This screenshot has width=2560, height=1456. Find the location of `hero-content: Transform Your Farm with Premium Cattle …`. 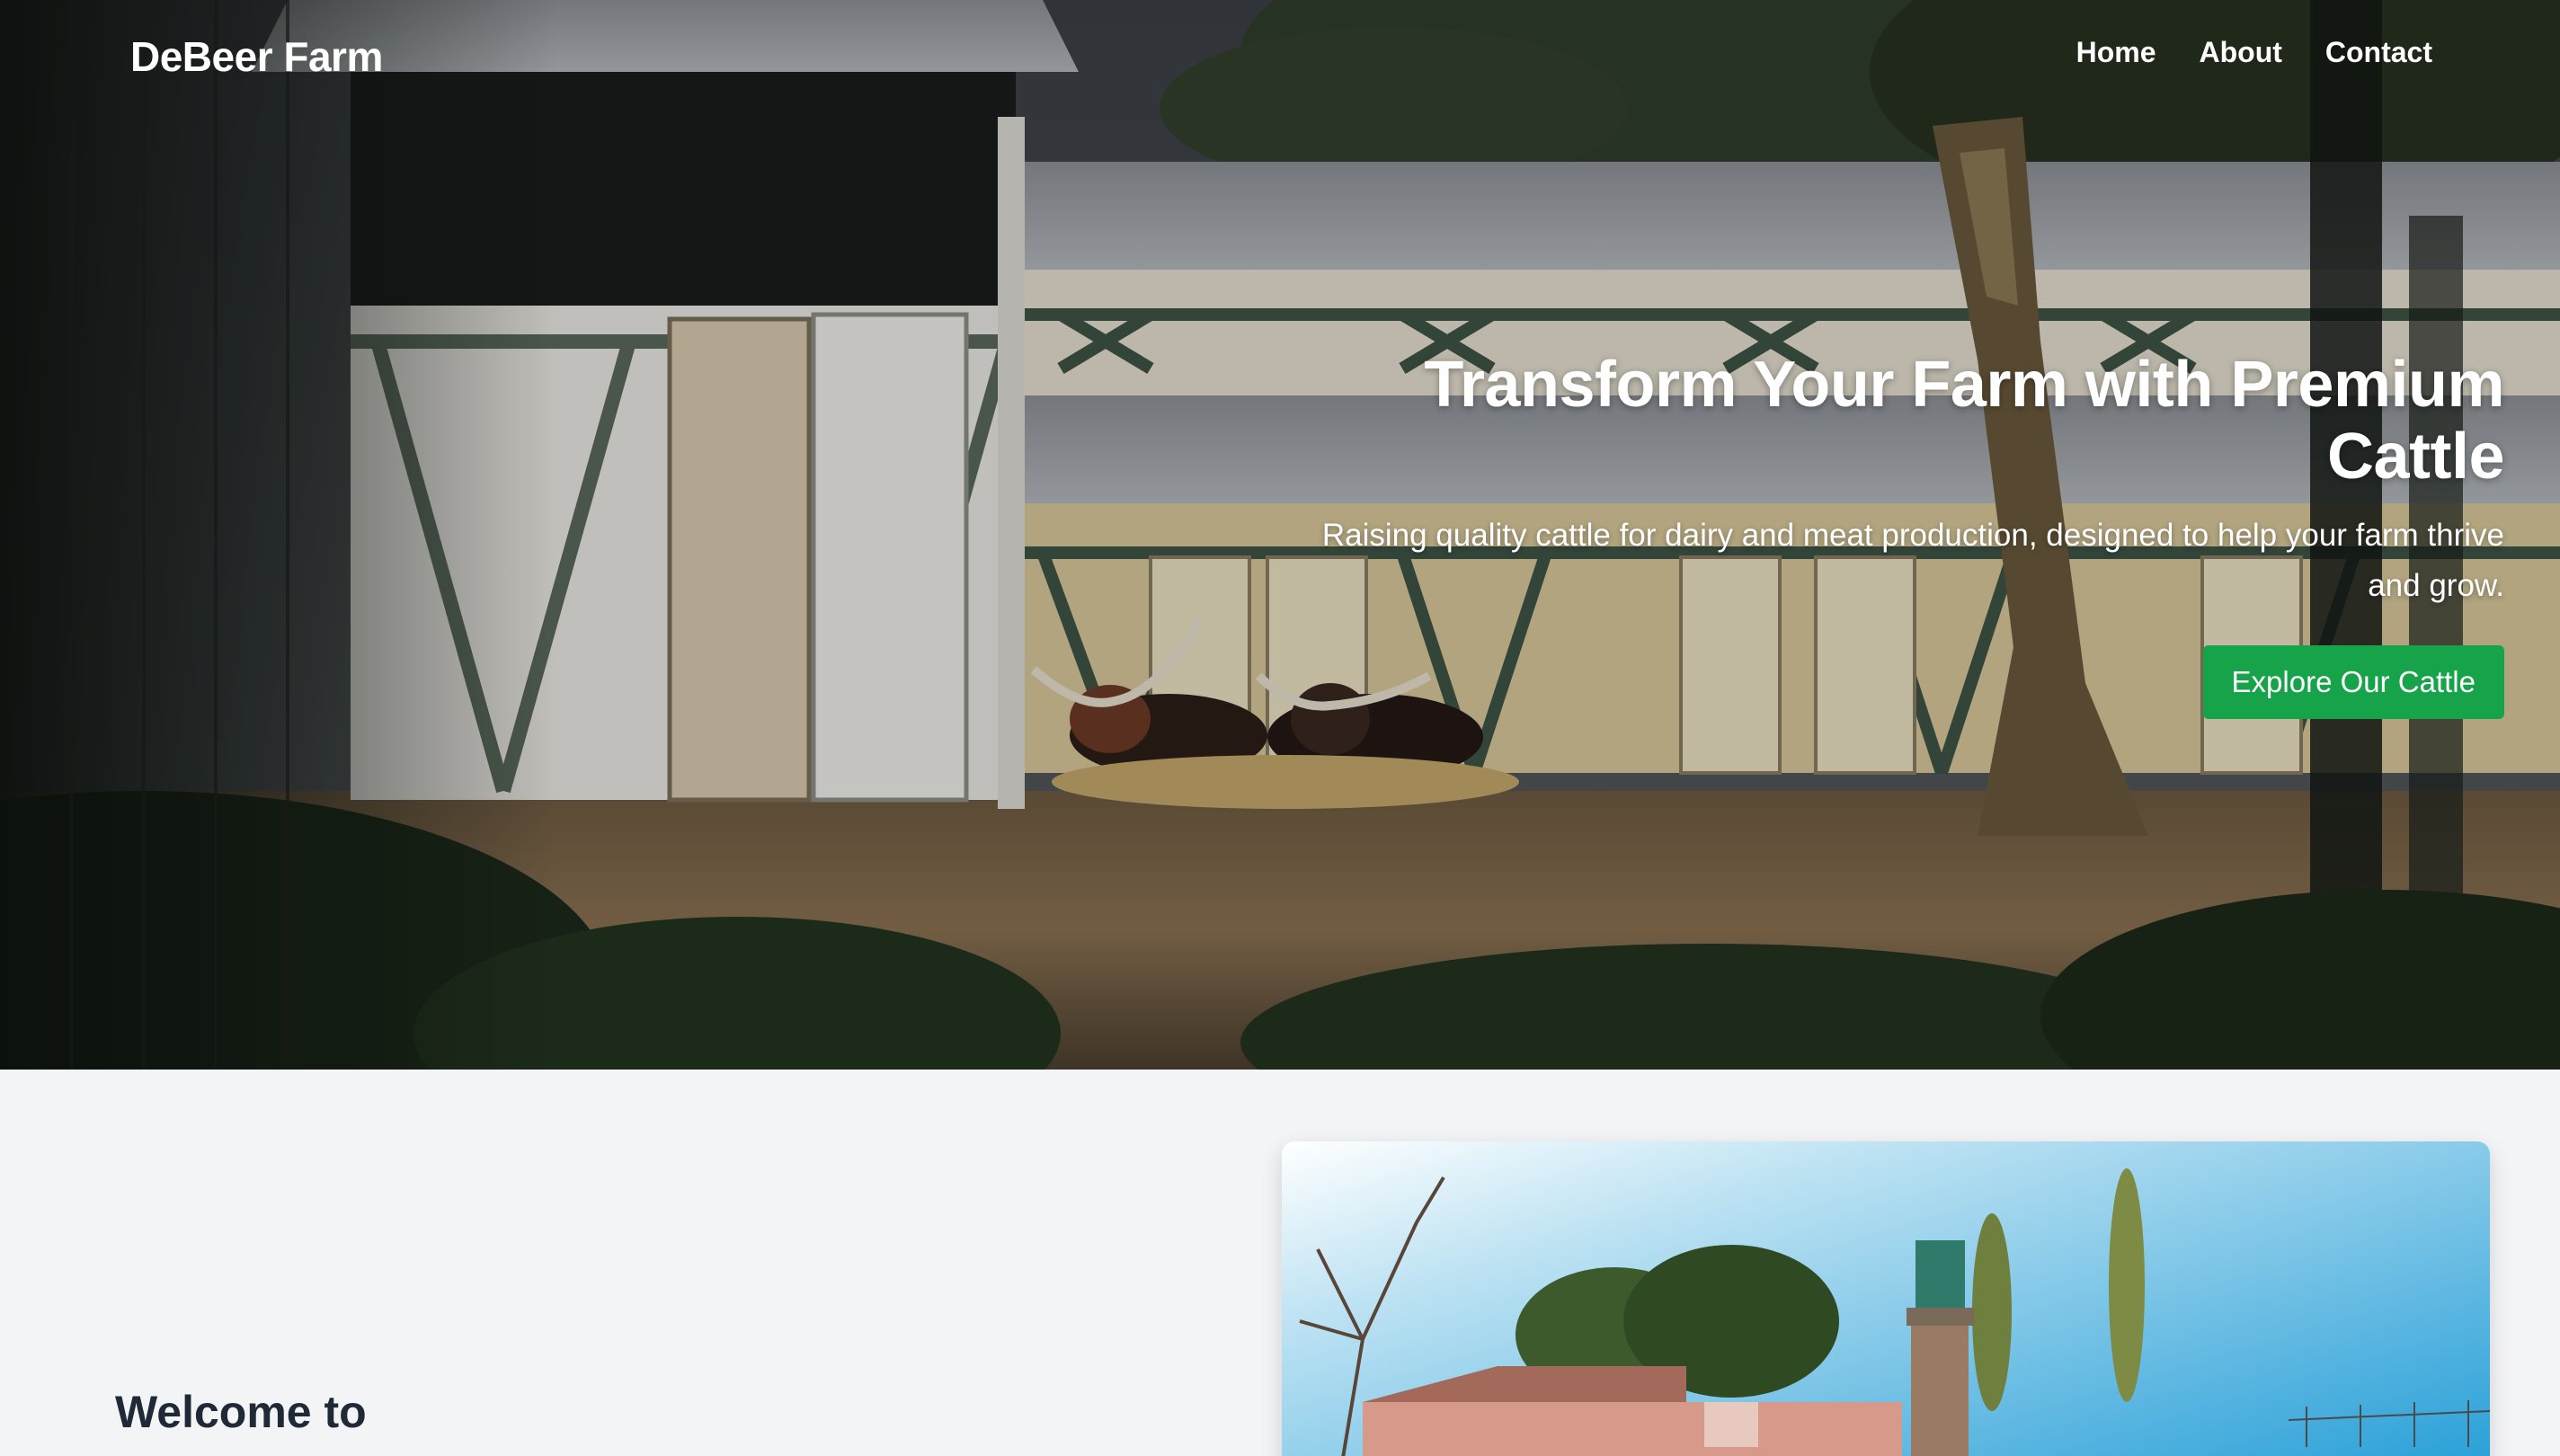

hero-content: Transform Your Farm with Premium Cattle … is located at coordinates (1912, 534).